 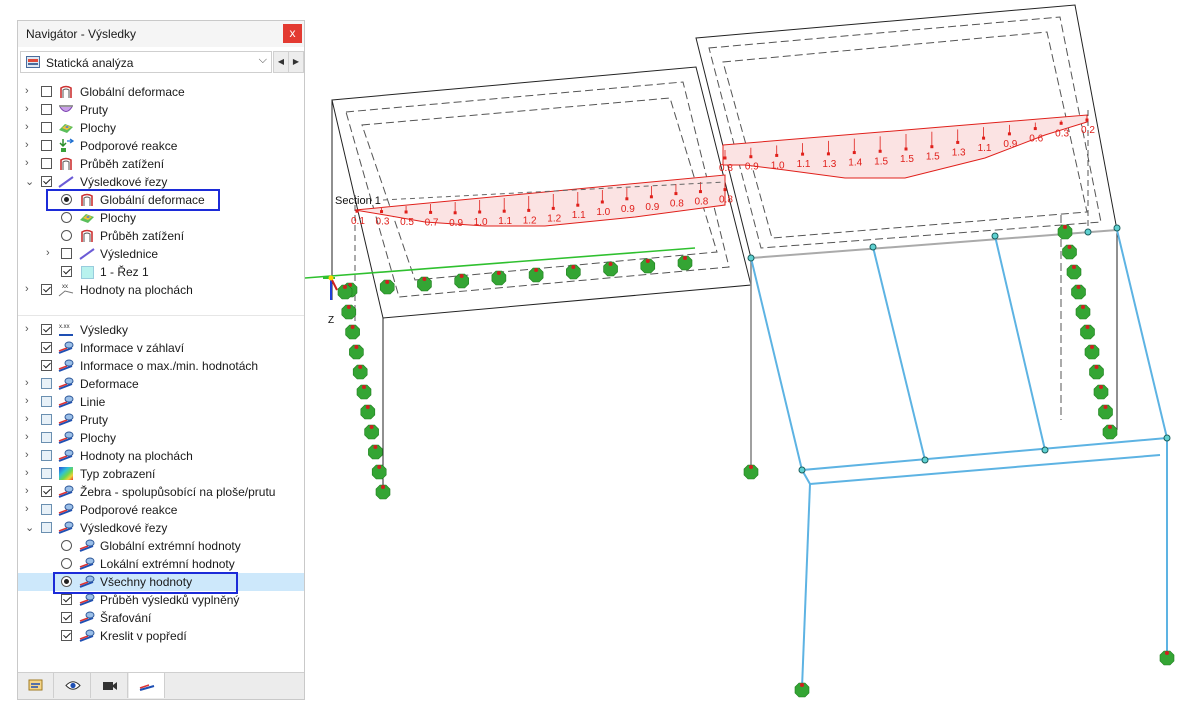 What do you see at coordinates (124, 182) in the screenshot?
I see `tree-item-label: Výsledkové řezy` at bounding box center [124, 182].